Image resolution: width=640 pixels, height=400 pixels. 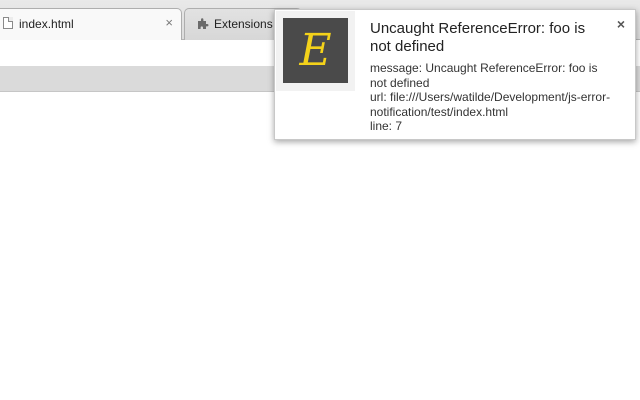 I want to click on notification-icon-frame: E, so click(x=315, y=51).